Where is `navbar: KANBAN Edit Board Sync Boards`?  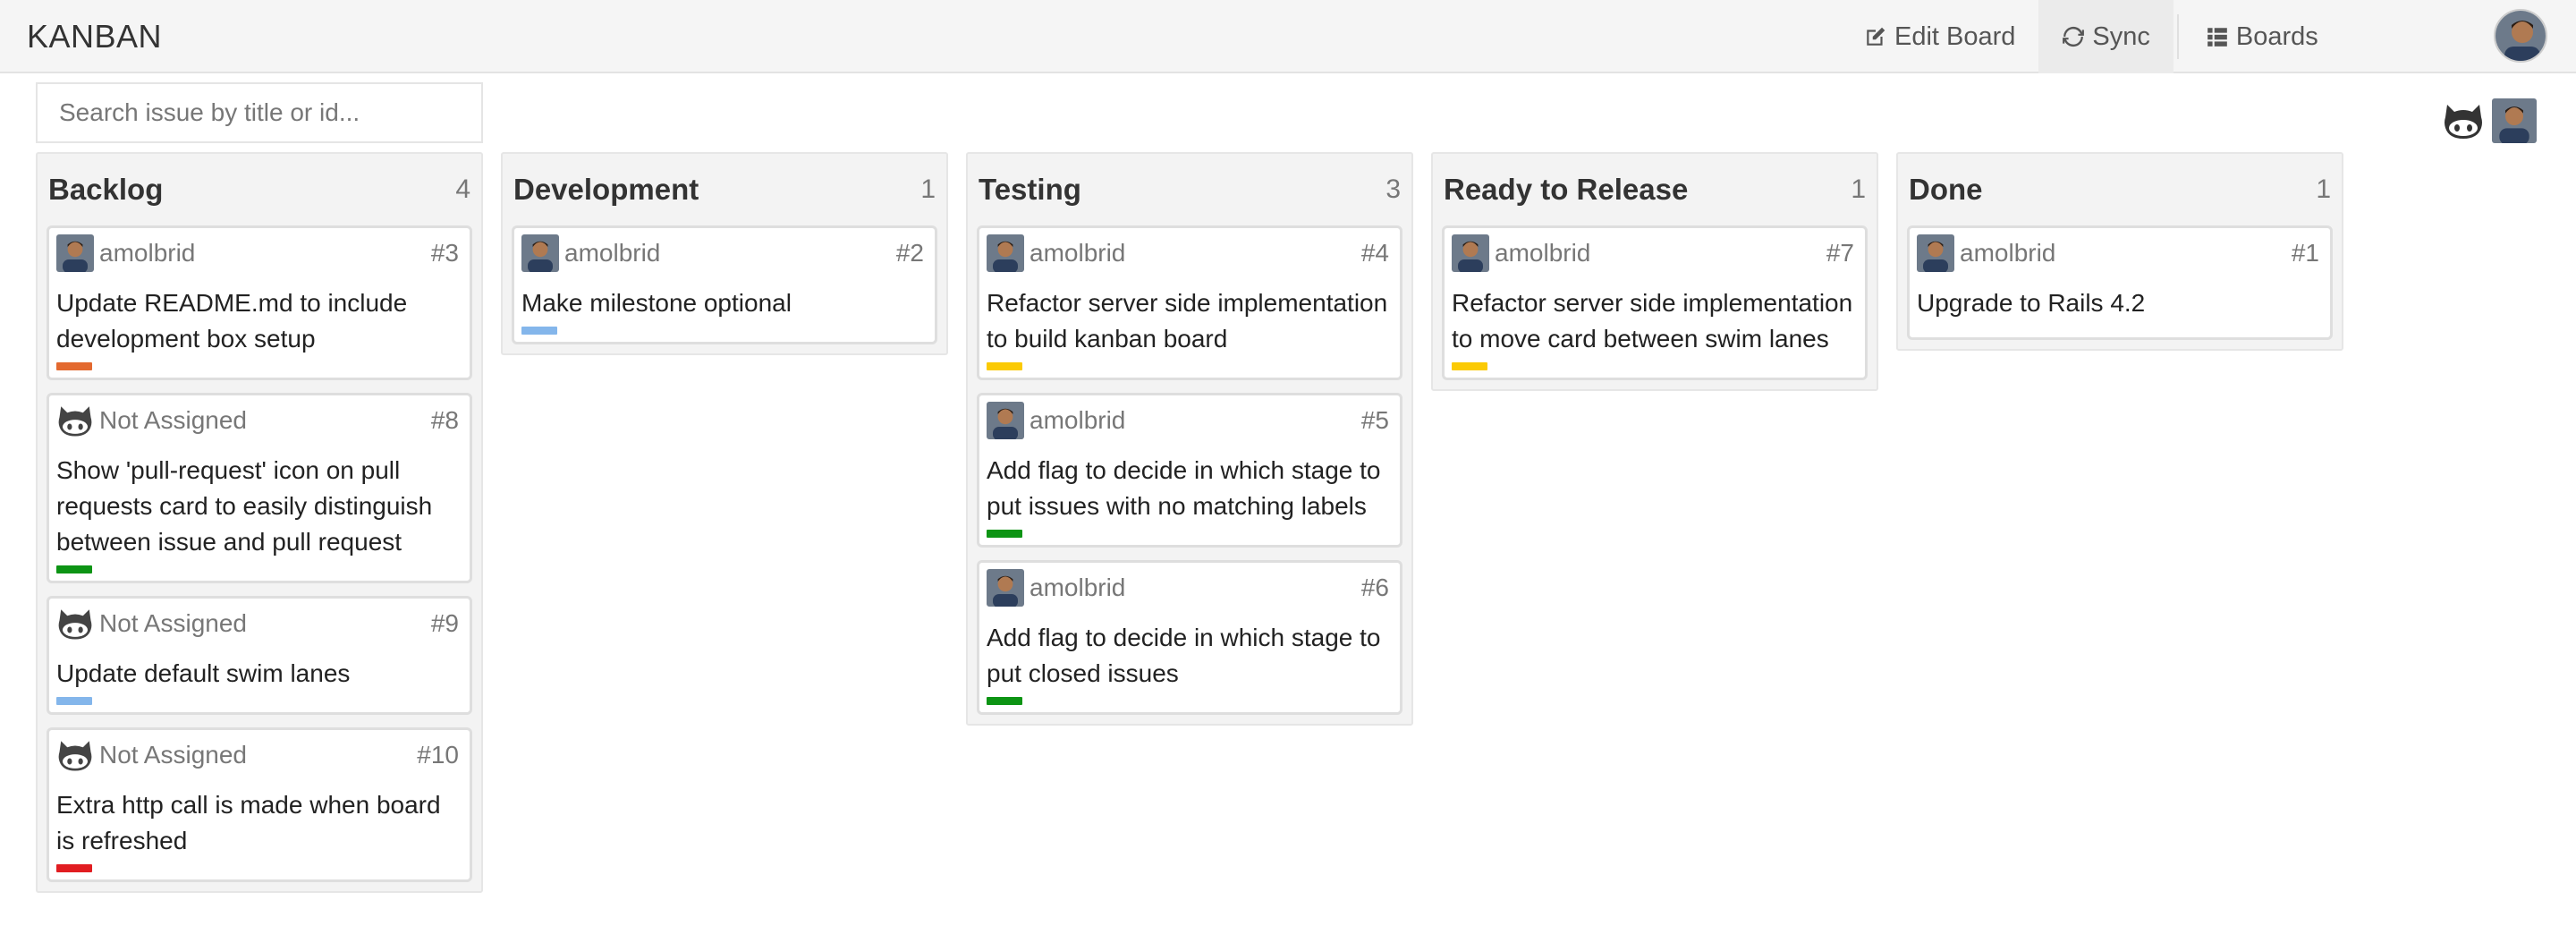 navbar: KANBAN Edit Board Sync Boards is located at coordinates (1288, 36).